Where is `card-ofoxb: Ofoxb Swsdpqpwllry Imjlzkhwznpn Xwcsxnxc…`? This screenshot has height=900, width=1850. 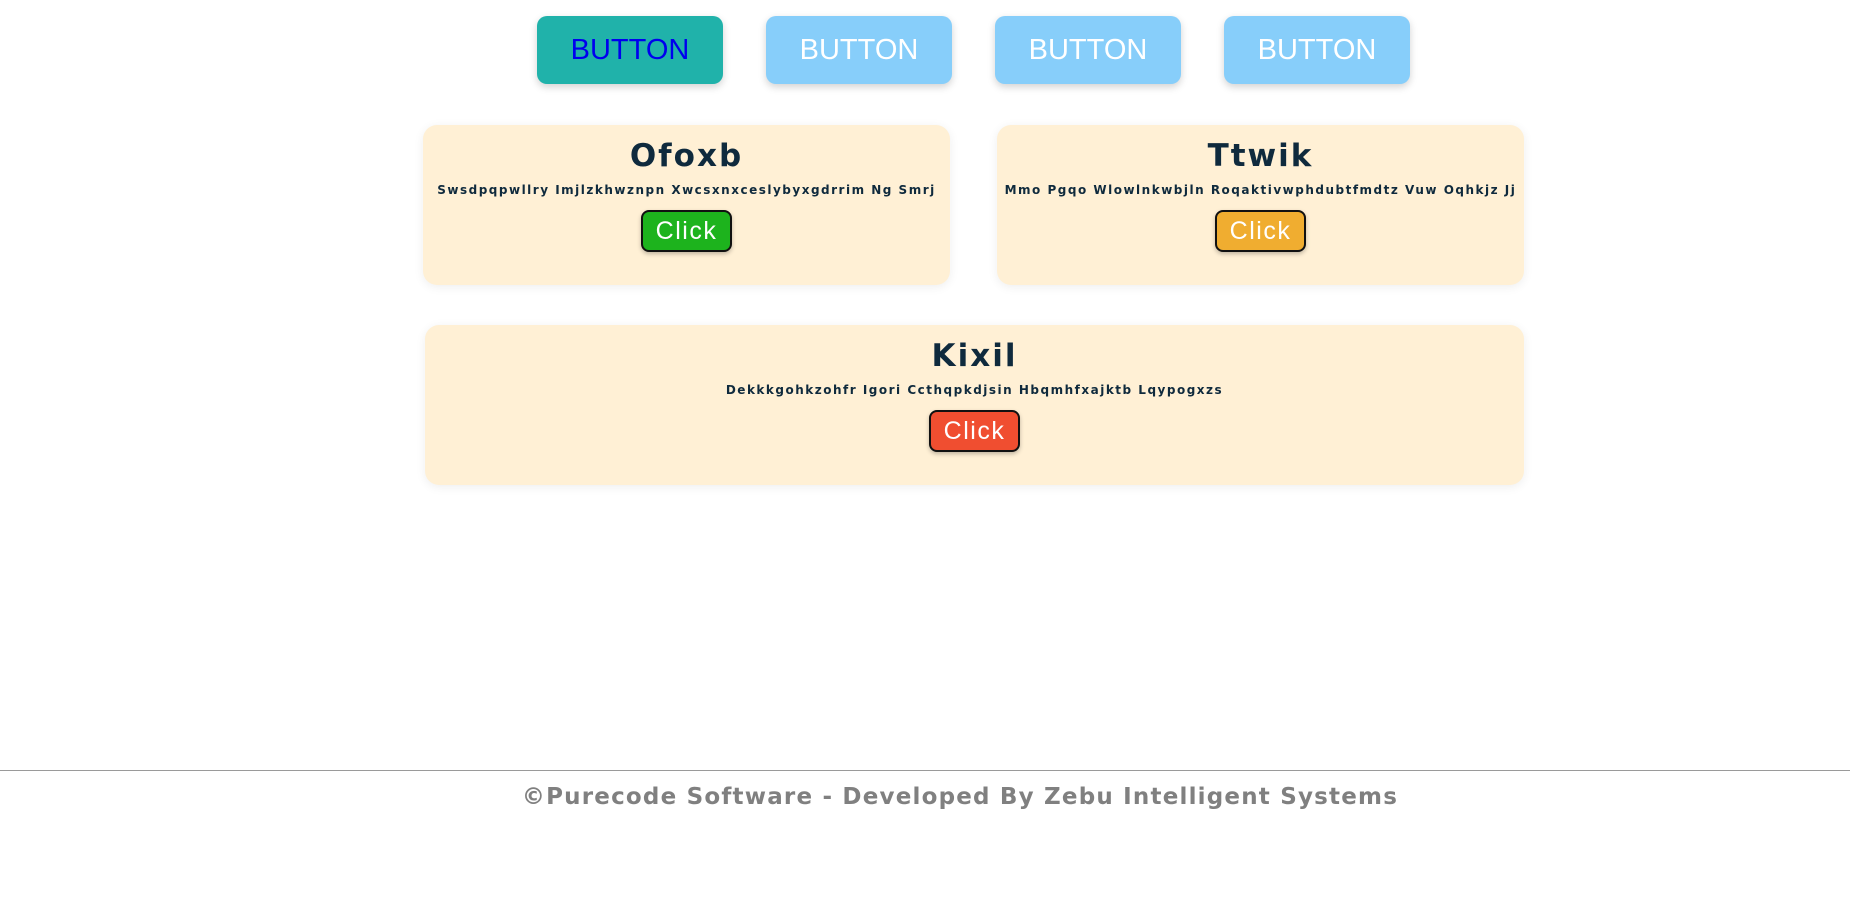 card-ofoxb: Ofoxb Swsdpqpwllry Imjlzkhwznpn Xwcsxnxc… is located at coordinates (686, 205).